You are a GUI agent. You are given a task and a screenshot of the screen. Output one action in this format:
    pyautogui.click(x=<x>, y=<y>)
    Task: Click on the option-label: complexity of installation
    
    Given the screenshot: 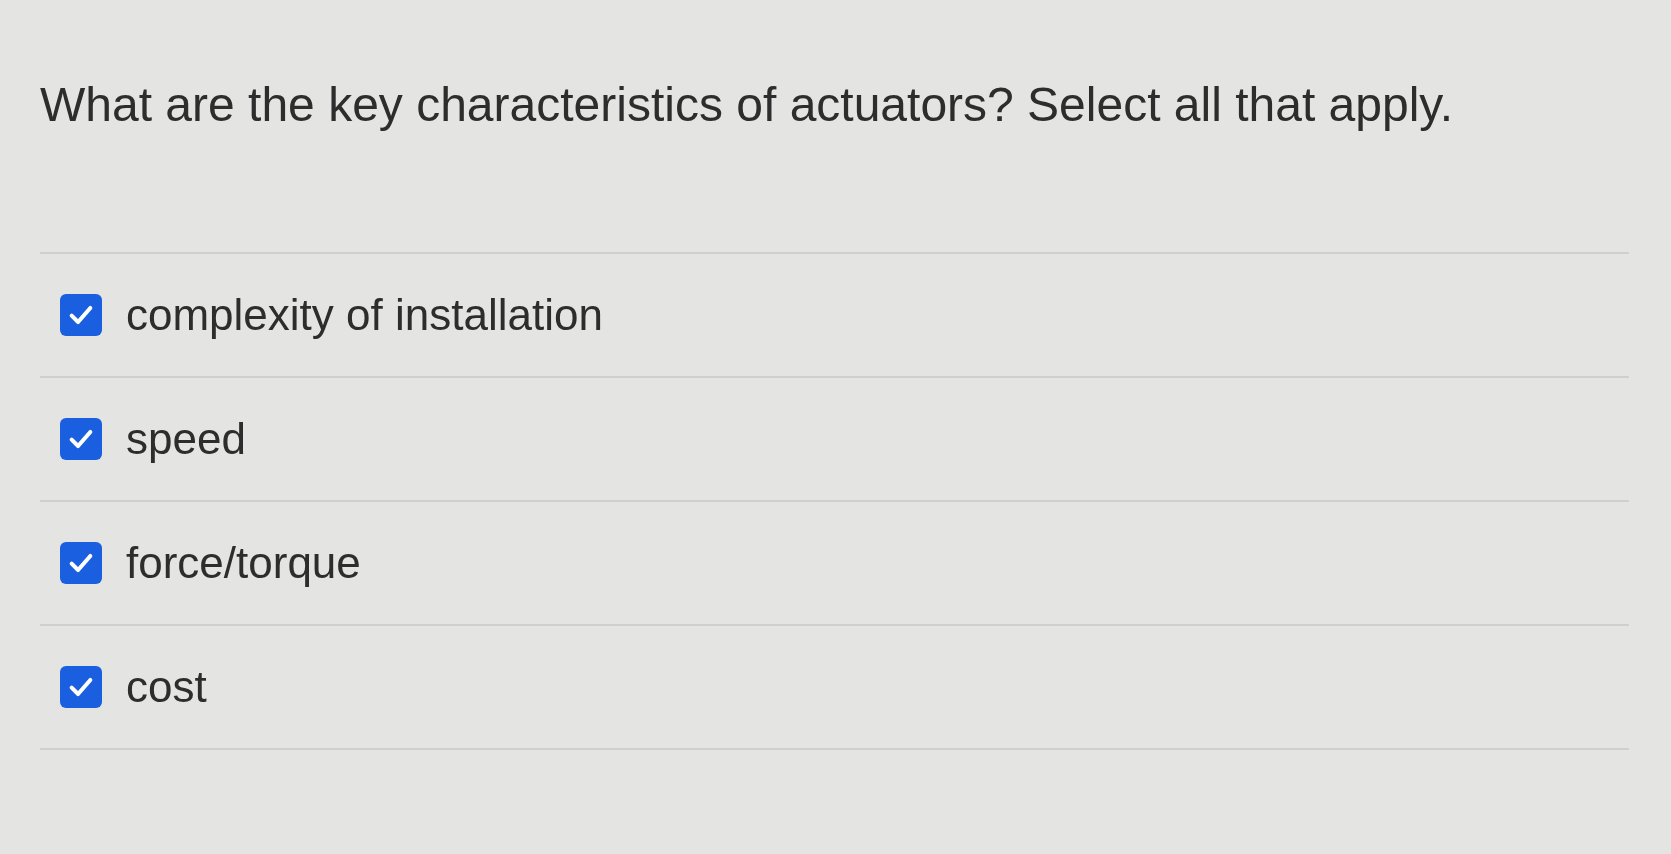 What is the action you would take?
    pyautogui.click(x=364, y=314)
    